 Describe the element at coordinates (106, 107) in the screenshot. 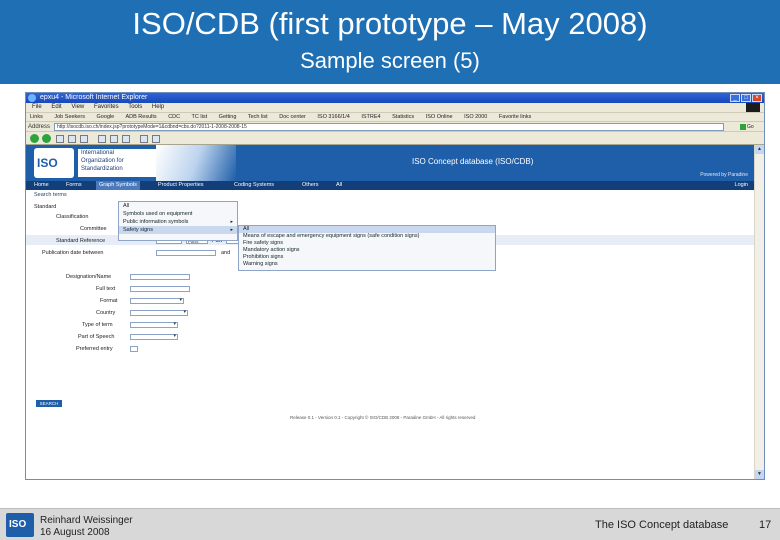

I see `menu-favorites: Favorites` at that location.